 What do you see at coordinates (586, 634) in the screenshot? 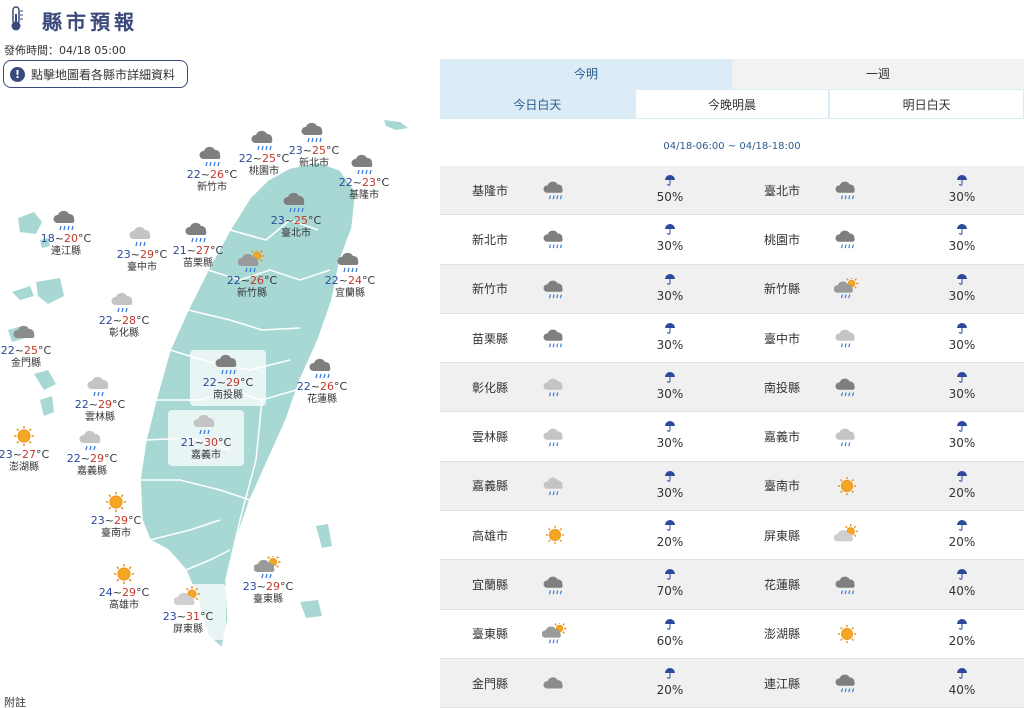
I see `forecast-cell: 臺東縣 60%` at bounding box center [586, 634].